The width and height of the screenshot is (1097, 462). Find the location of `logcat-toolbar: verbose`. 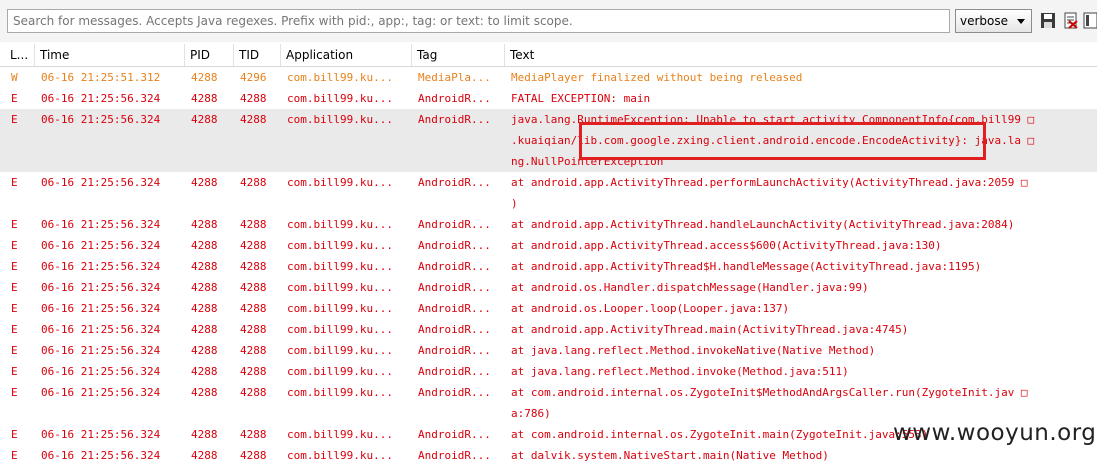

logcat-toolbar: verbose is located at coordinates (548, 21).